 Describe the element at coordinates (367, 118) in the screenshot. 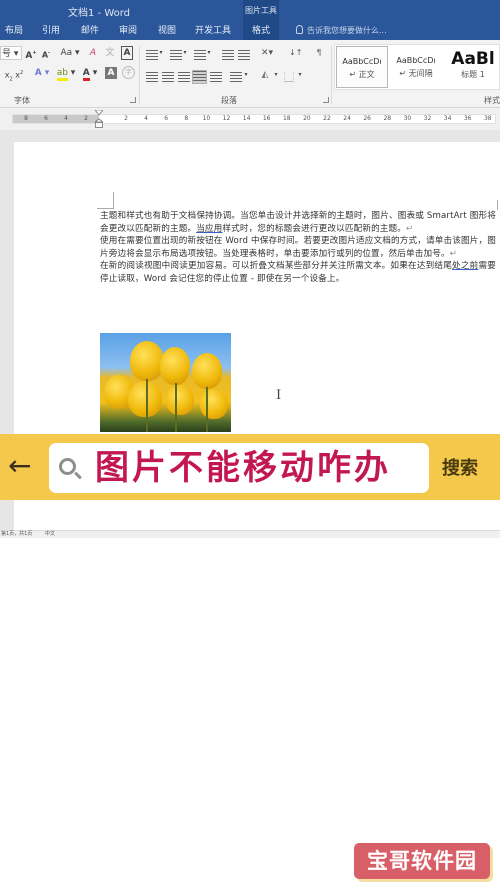

I see `ruler-tick-label: 26` at that location.